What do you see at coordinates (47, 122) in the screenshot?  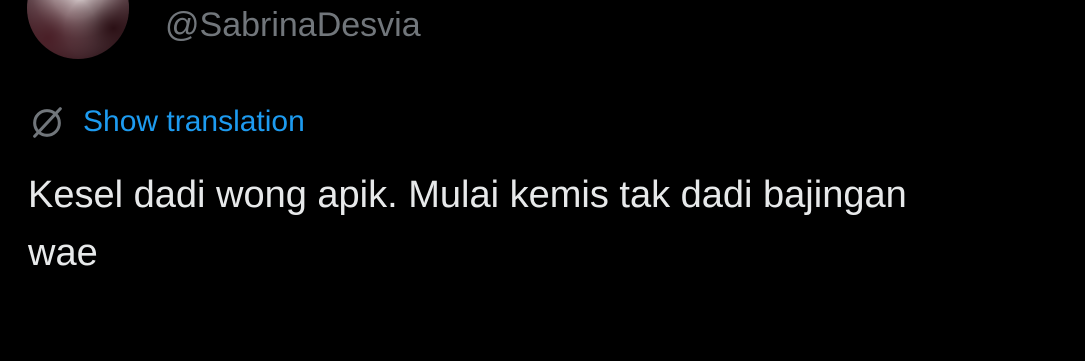 I see `globe-slash-icon` at bounding box center [47, 122].